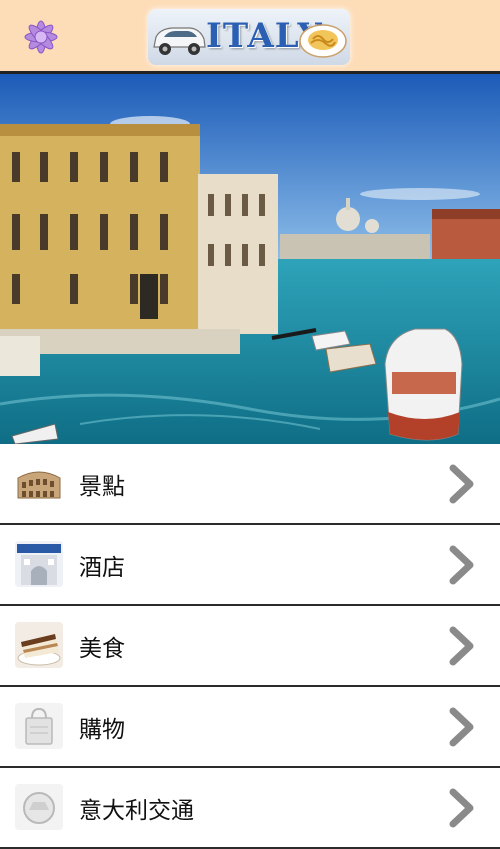 The image size is (500, 849). Describe the element at coordinates (250, 484) in the screenshot. I see `menu-item-attractions: 景點` at that location.